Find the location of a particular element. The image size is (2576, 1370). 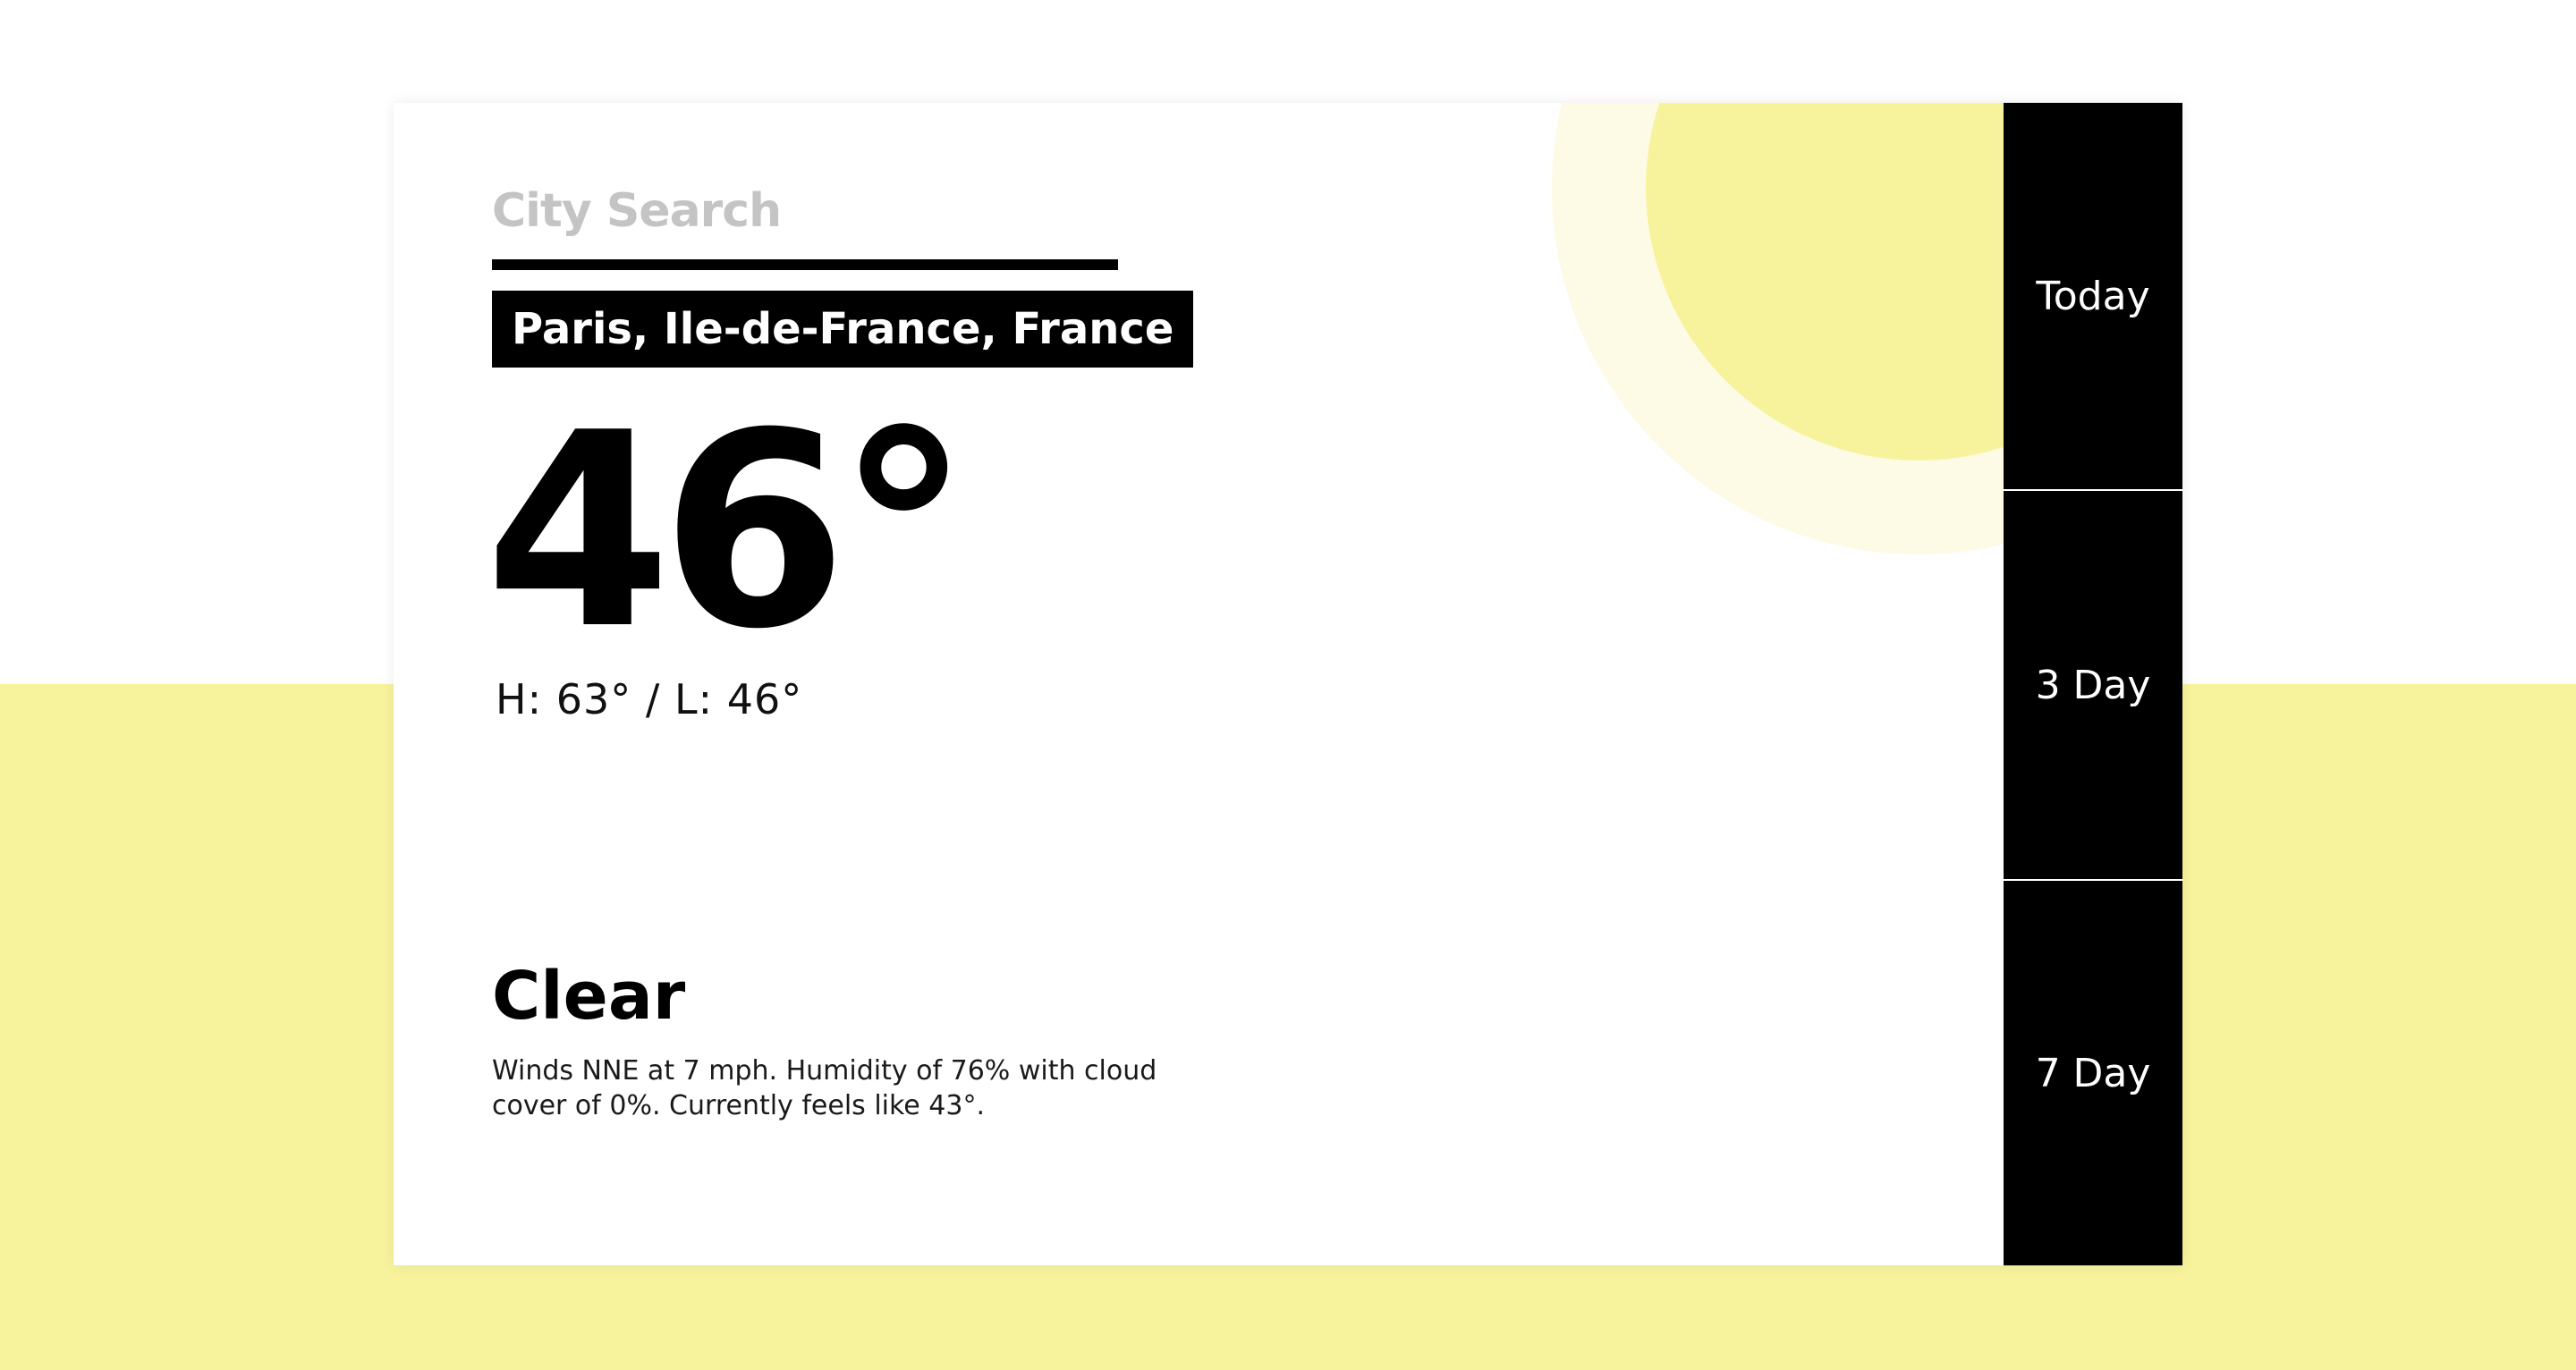

tab-today: Today is located at coordinates (2093, 296).